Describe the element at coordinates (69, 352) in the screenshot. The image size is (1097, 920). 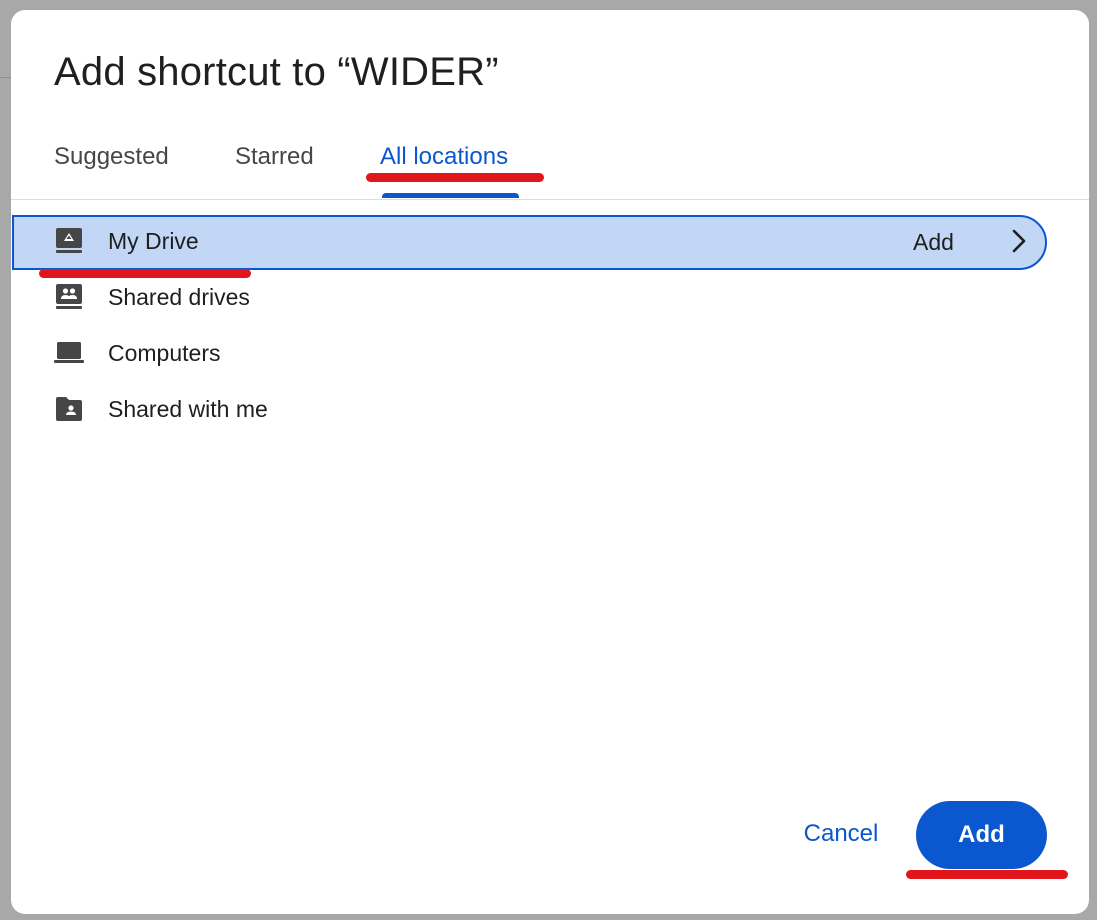
I see `computer-icon` at that location.